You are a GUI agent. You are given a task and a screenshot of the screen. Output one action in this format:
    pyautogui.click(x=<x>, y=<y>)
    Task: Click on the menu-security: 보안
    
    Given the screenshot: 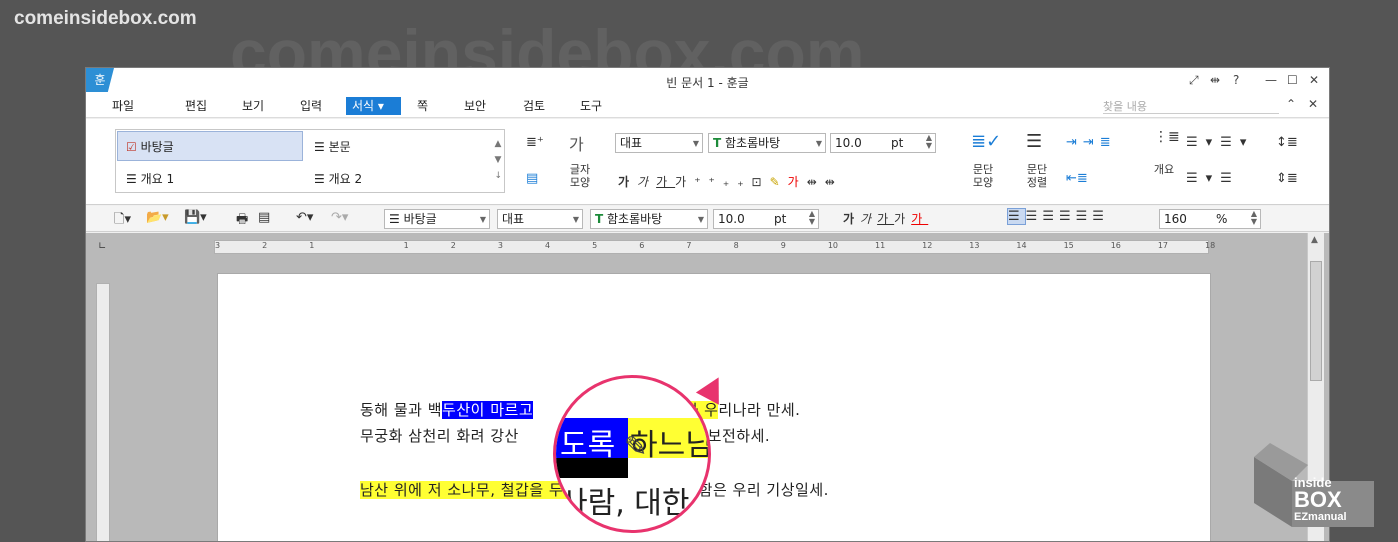 What is the action you would take?
    pyautogui.click(x=475, y=106)
    